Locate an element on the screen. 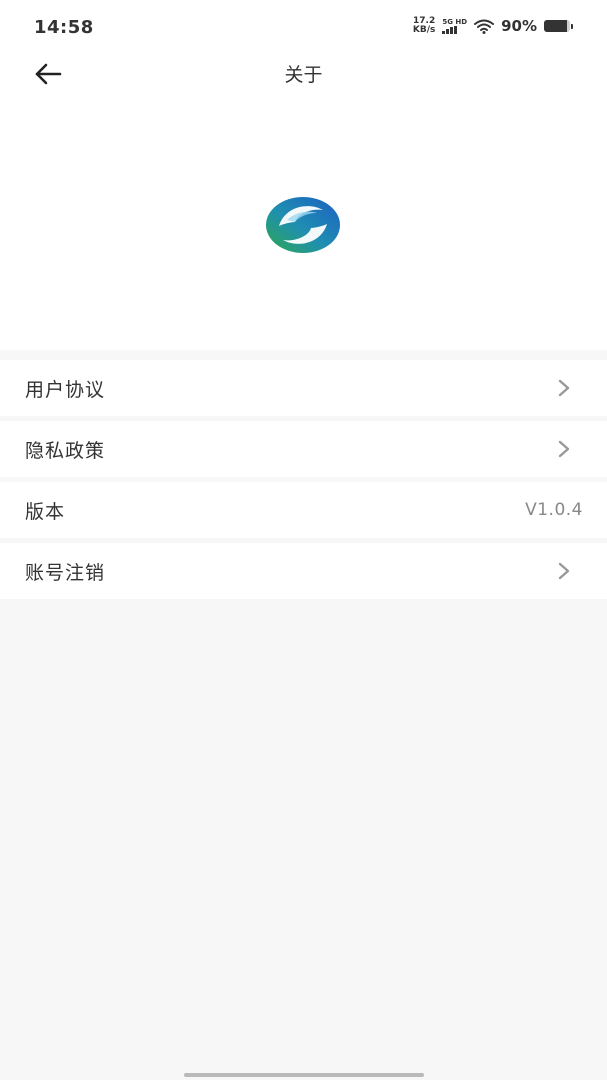 Image resolution: width=607 pixels, height=1080 pixels. battery-fill is located at coordinates (556, 26).